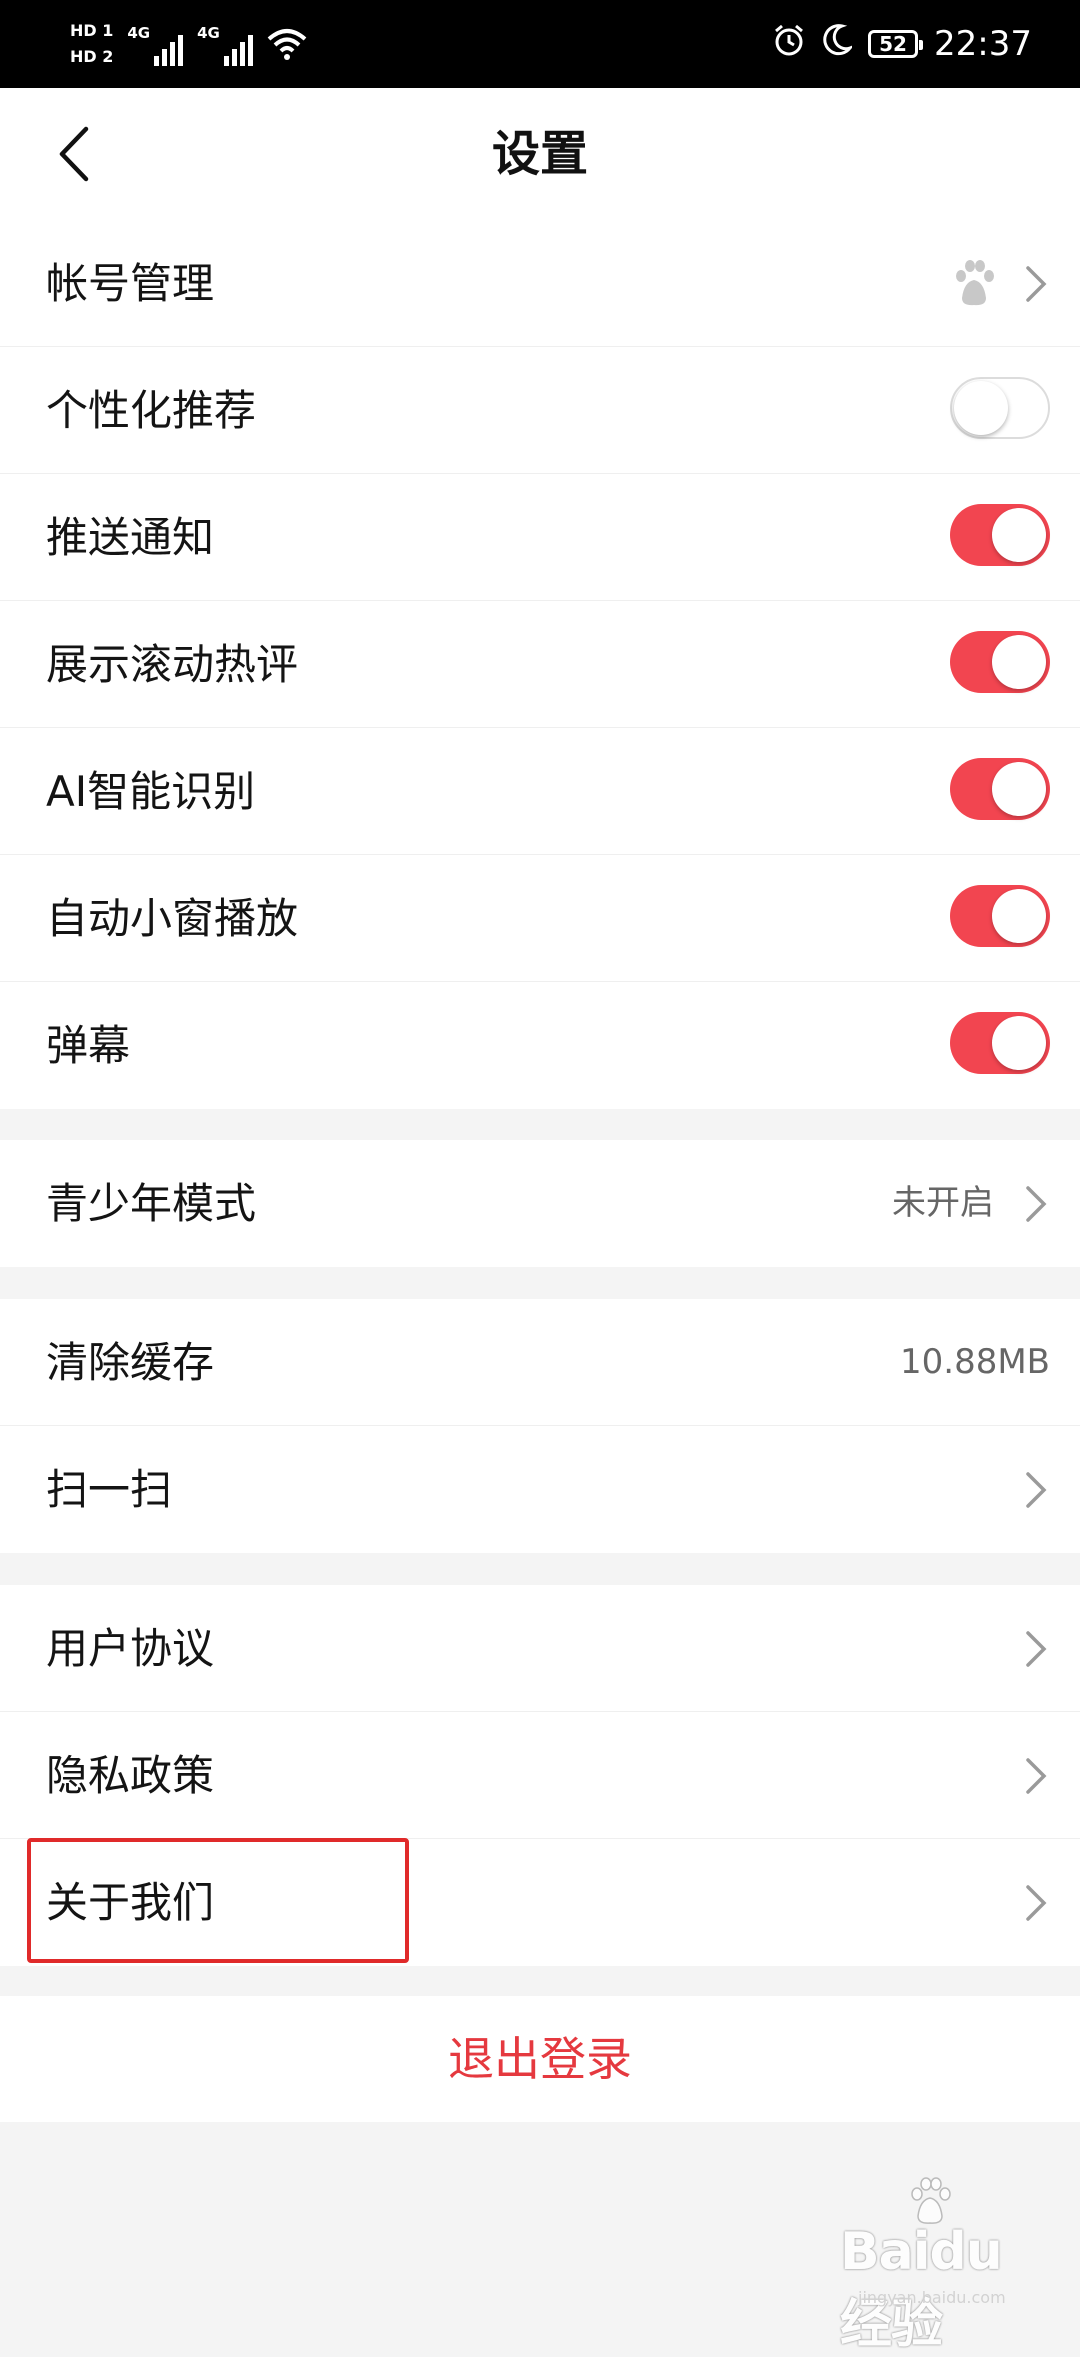  Describe the element at coordinates (540, 1362) in the screenshot. I see `clear-cache-row: 清除缓存 10.88MB` at that location.